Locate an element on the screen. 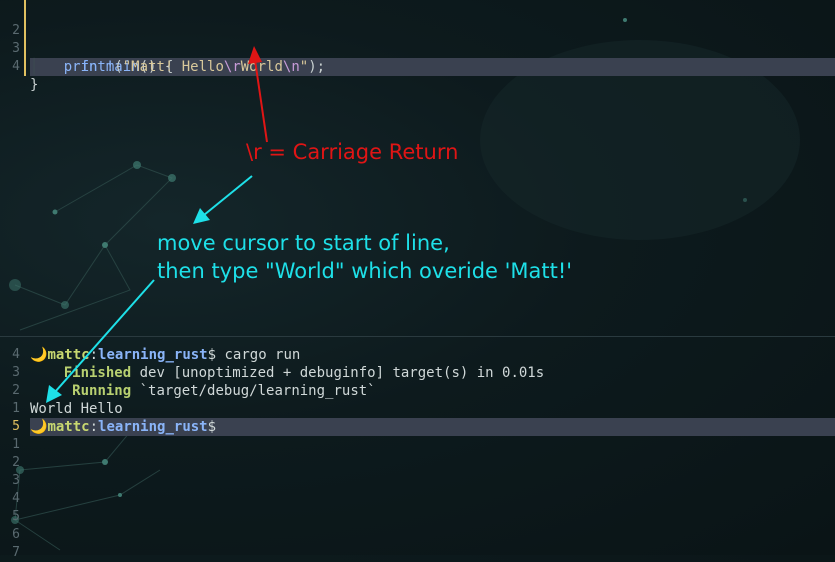 Image resolution: width=835 pixels, height=562 pixels. cyan-arrow-upper is located at coordinates (223, 199).